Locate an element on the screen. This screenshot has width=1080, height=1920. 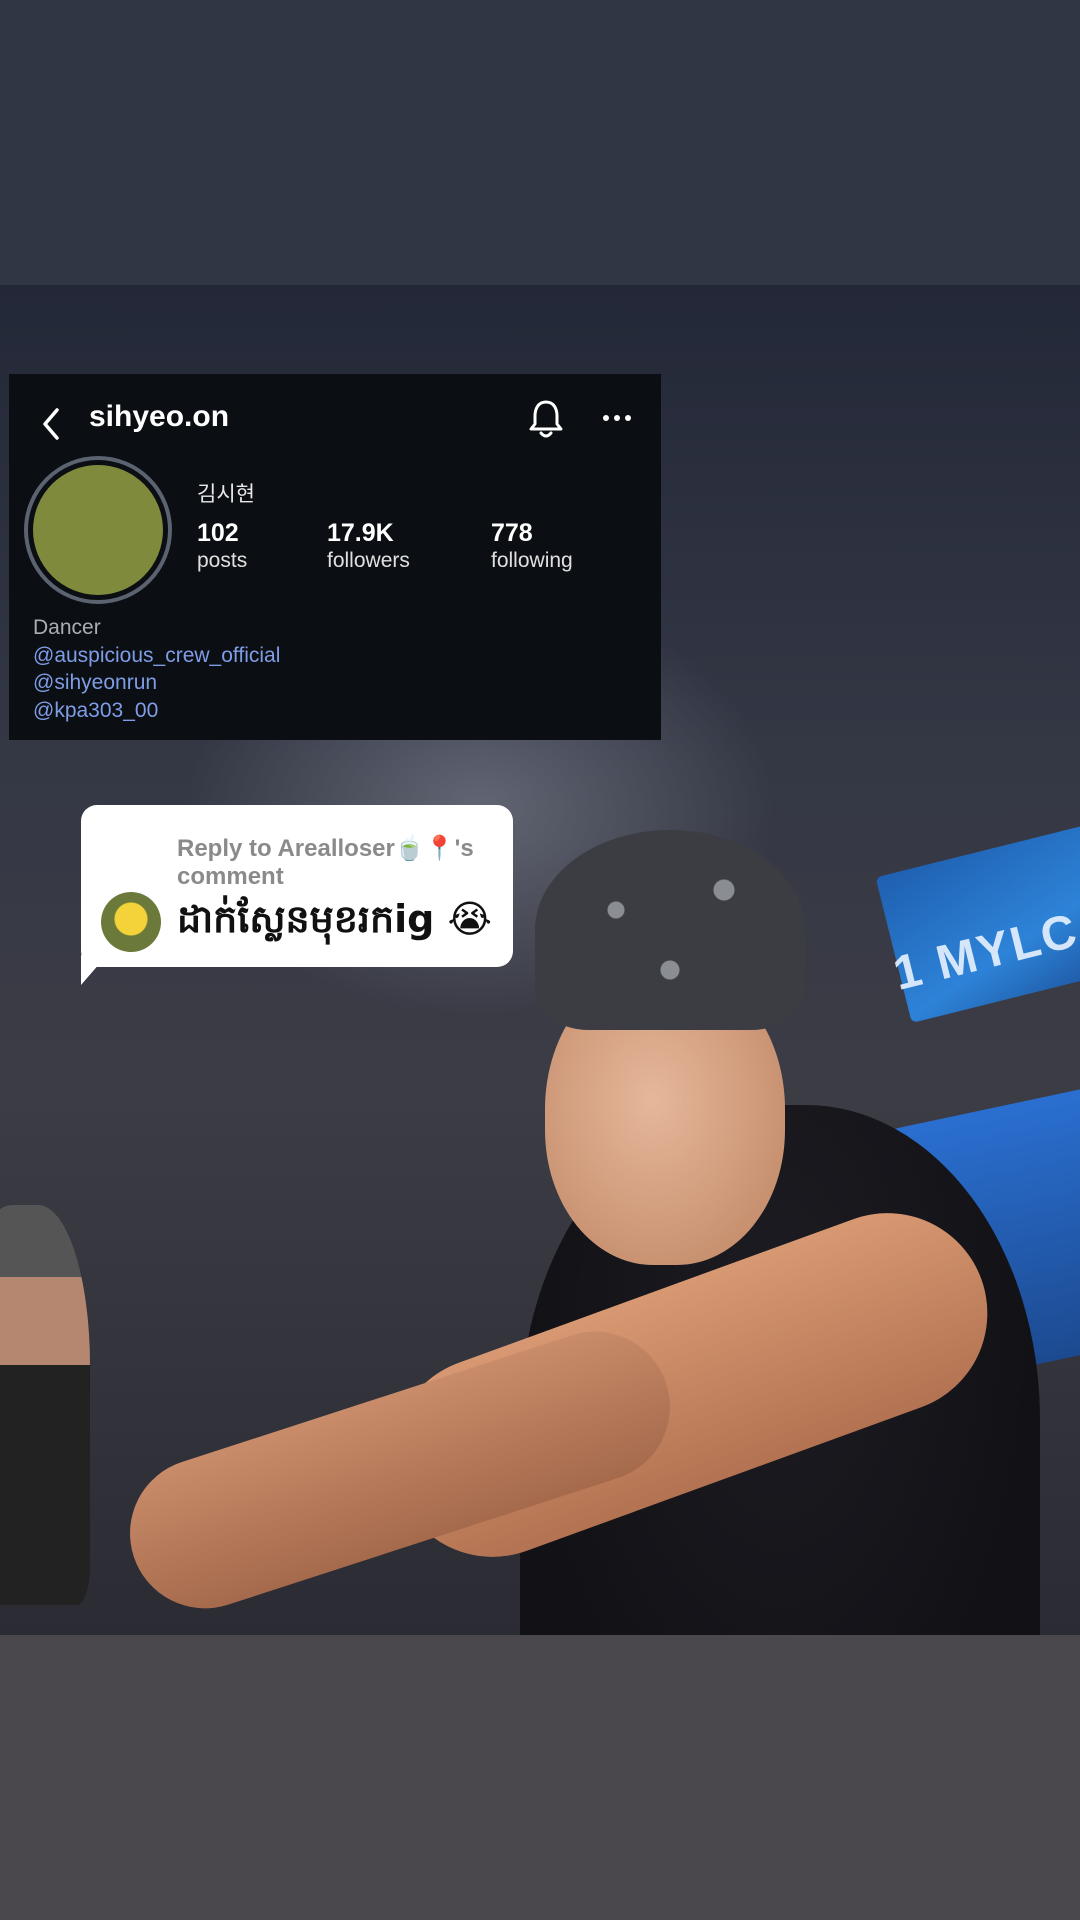
reply-comment-text: ដាក់ស្លែនមុខរកig 😭 is located at coordinates (334, 919).